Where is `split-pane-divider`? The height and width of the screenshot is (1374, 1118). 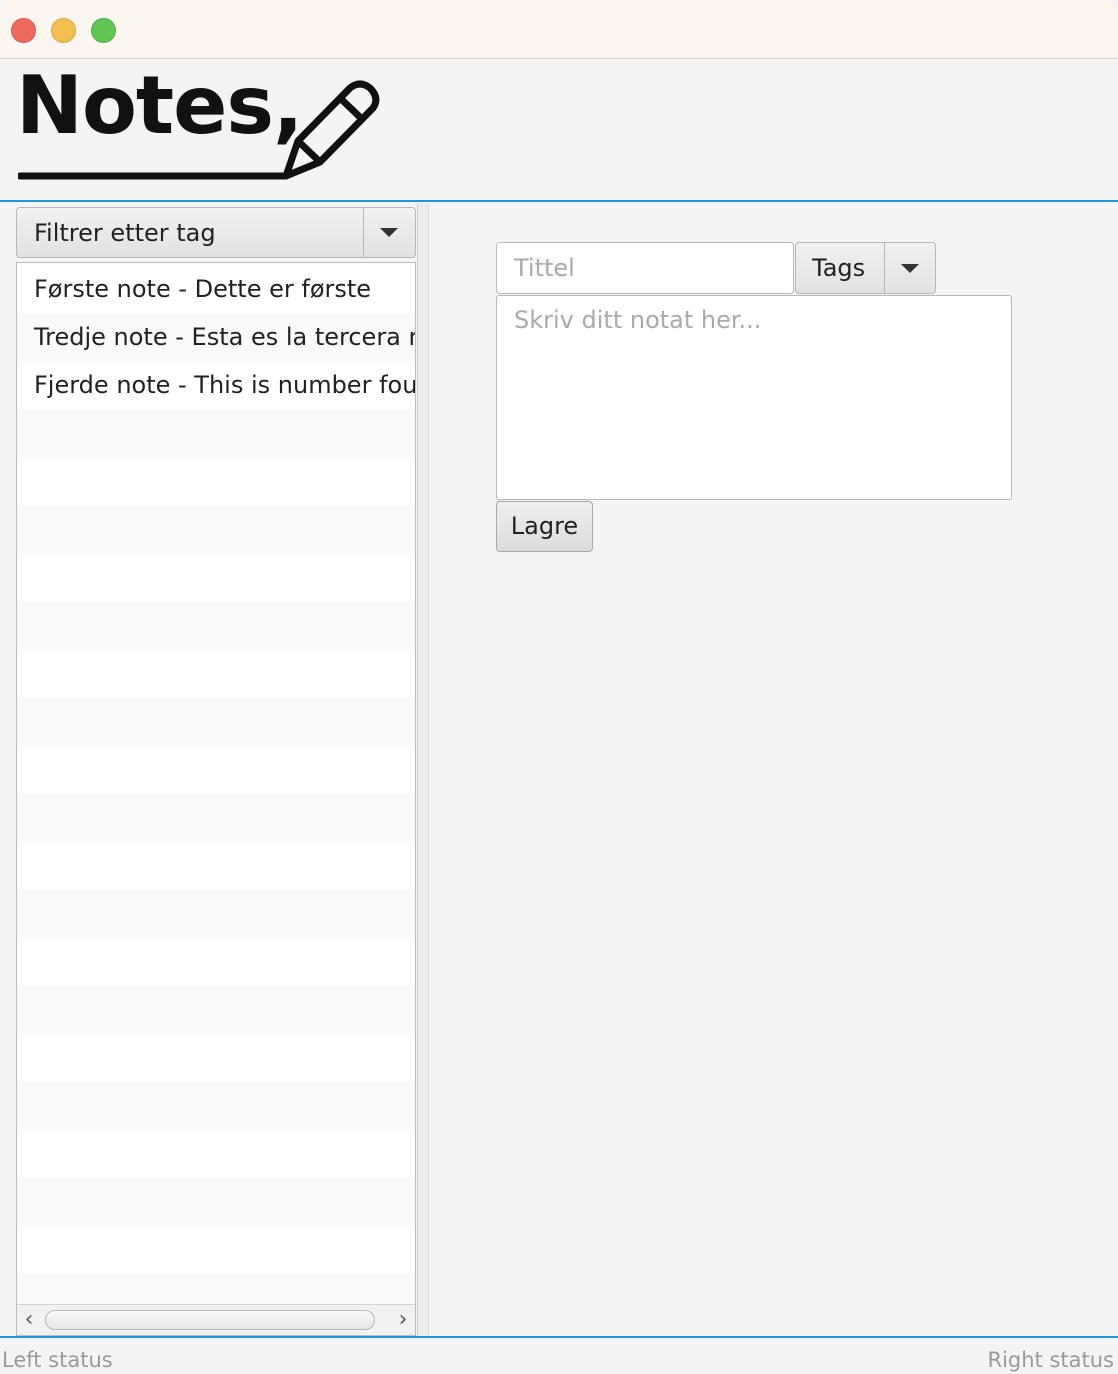
split-pane-divider is located at coordinates (423, 770).